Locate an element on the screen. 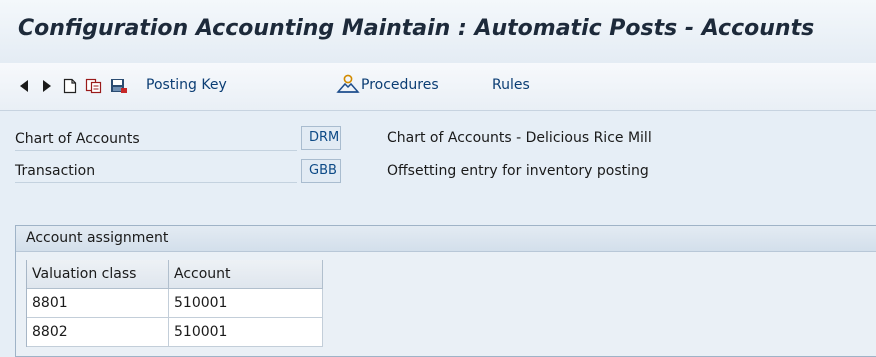  procedures-icon is located at coordinates (348, 84).